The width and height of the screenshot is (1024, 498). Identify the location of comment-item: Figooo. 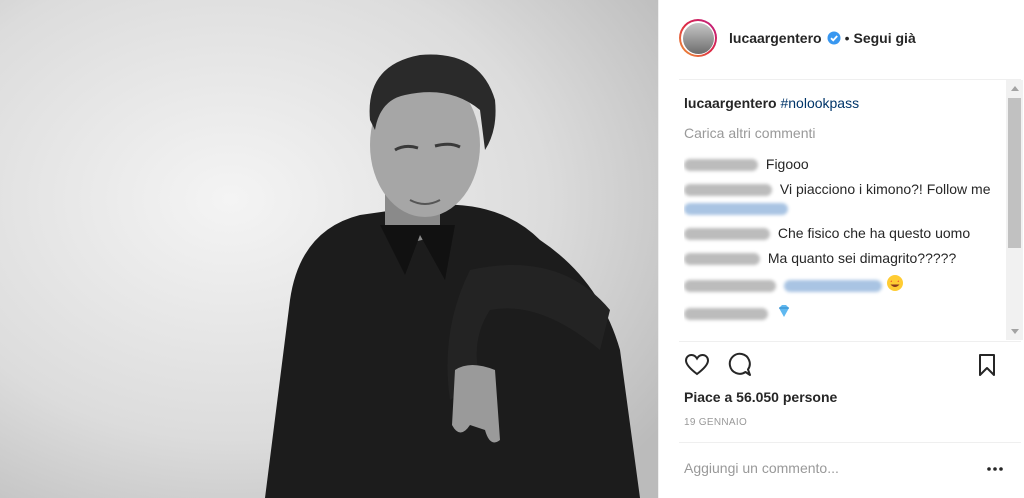
(843, 164).